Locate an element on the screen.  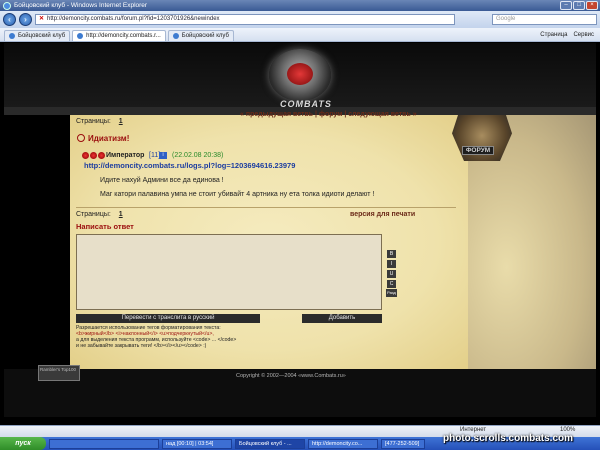
submit-button: Добавить is located at coordinates (342, 318).